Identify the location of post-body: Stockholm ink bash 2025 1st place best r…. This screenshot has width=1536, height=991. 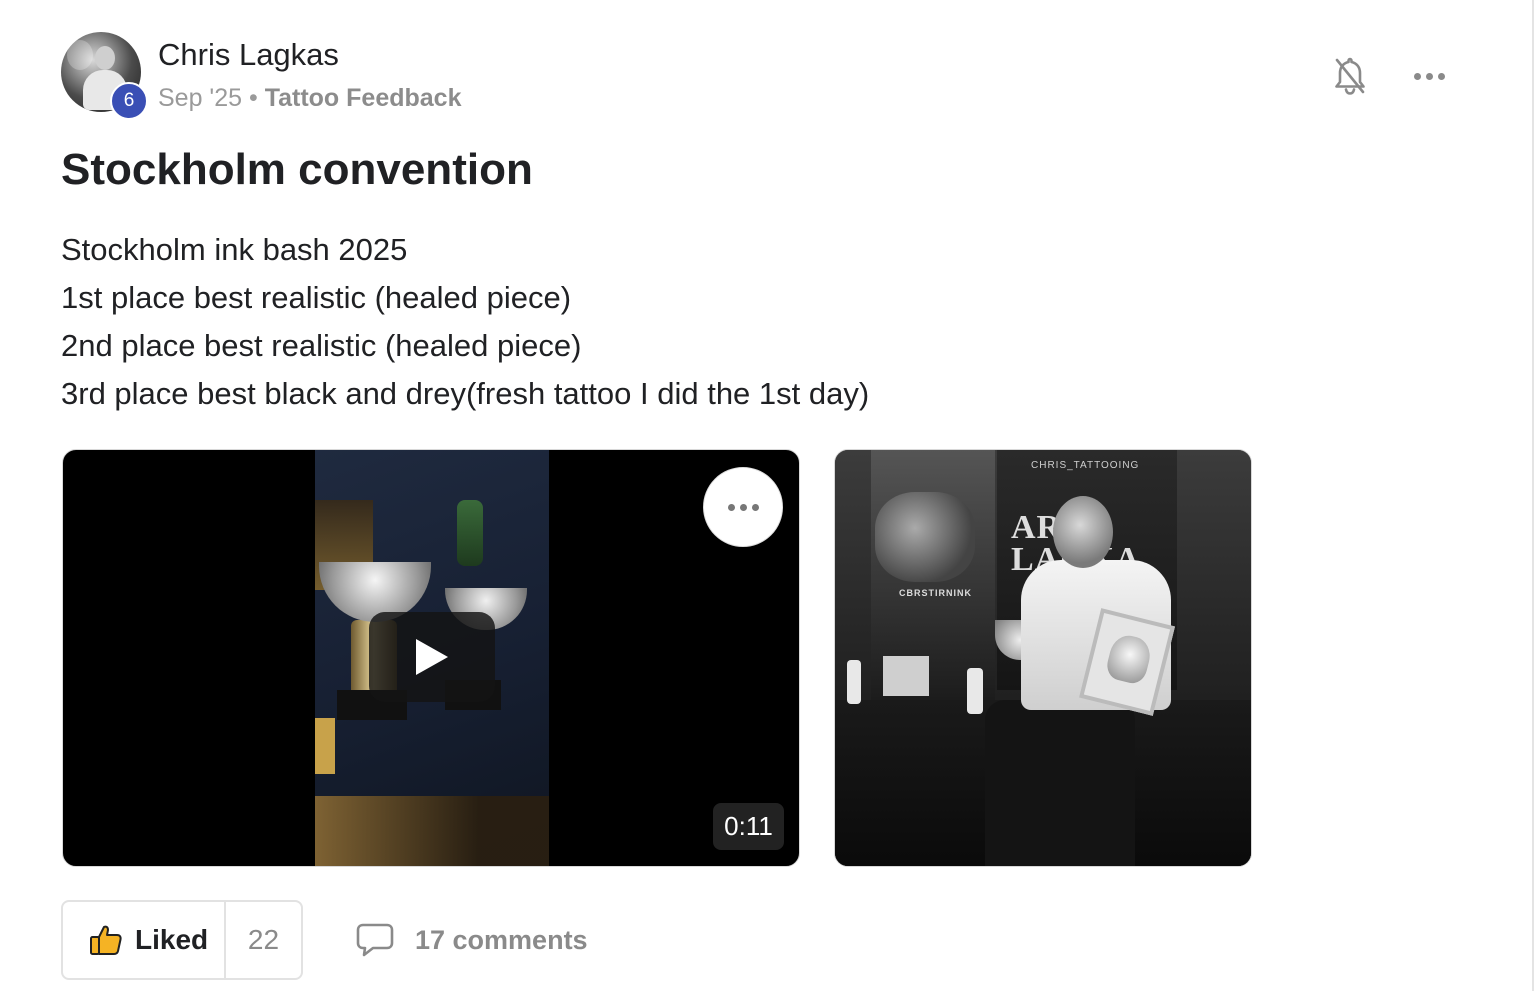
(465, 322).